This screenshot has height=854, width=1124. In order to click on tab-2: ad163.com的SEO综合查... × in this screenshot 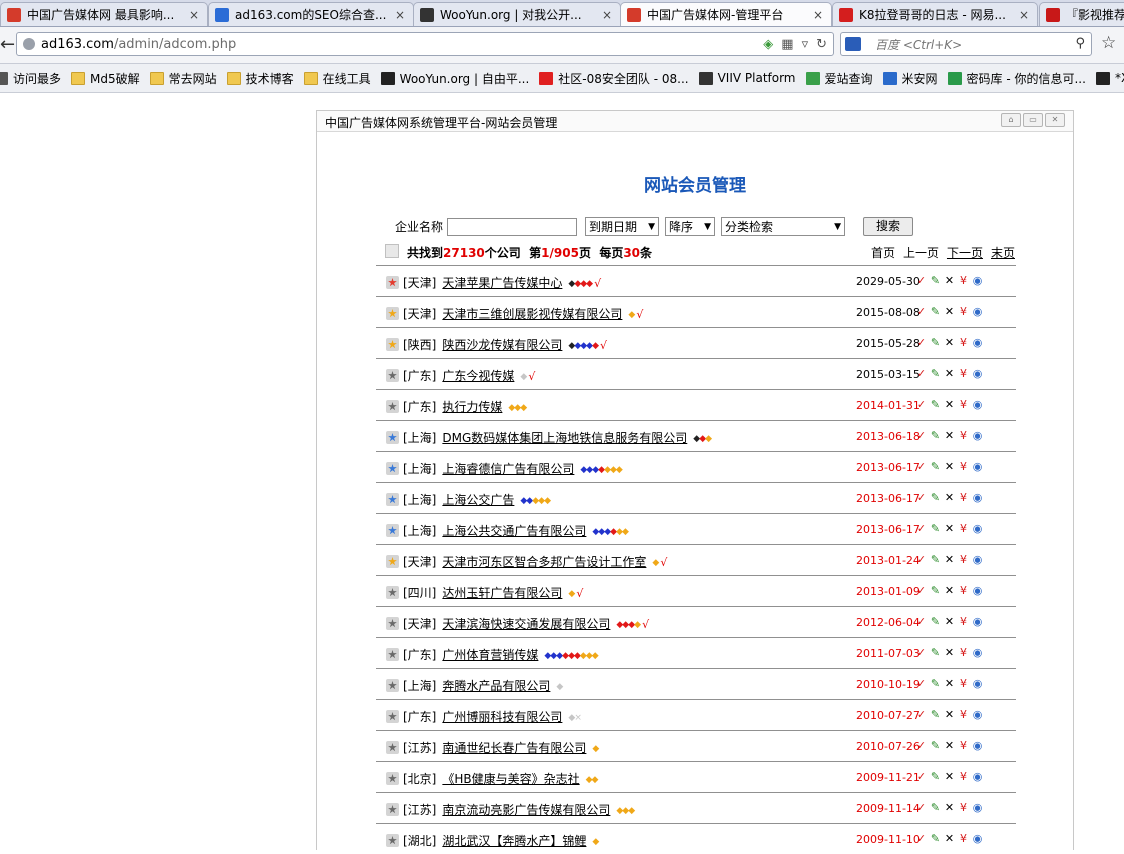, I will do `click(311, 14)`.